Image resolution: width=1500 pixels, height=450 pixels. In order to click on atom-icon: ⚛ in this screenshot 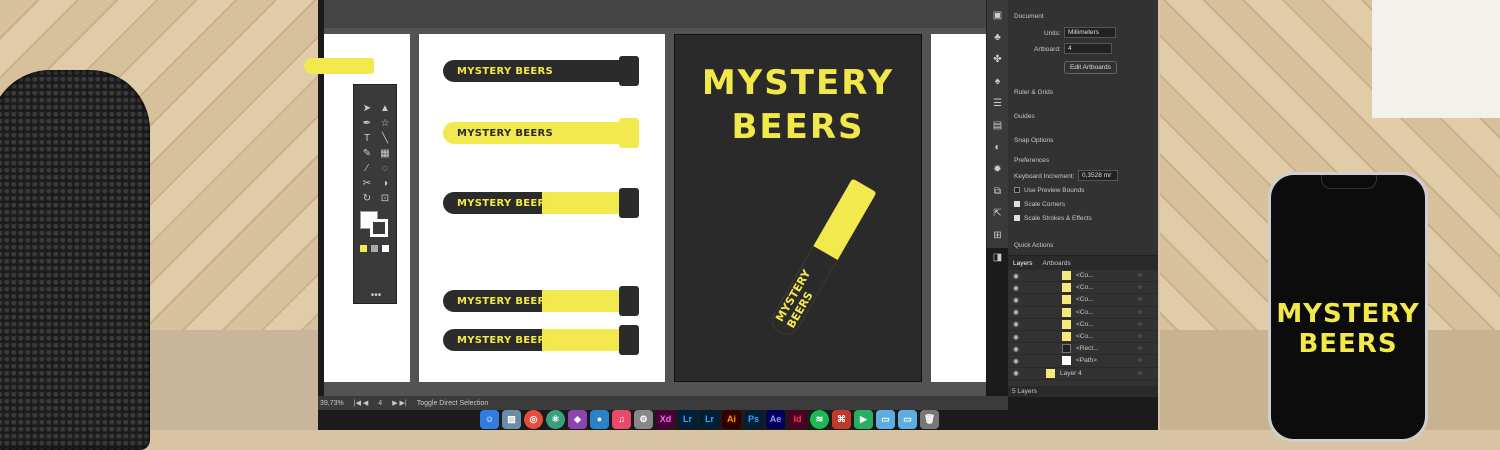, I will do `click(555, 419)`.